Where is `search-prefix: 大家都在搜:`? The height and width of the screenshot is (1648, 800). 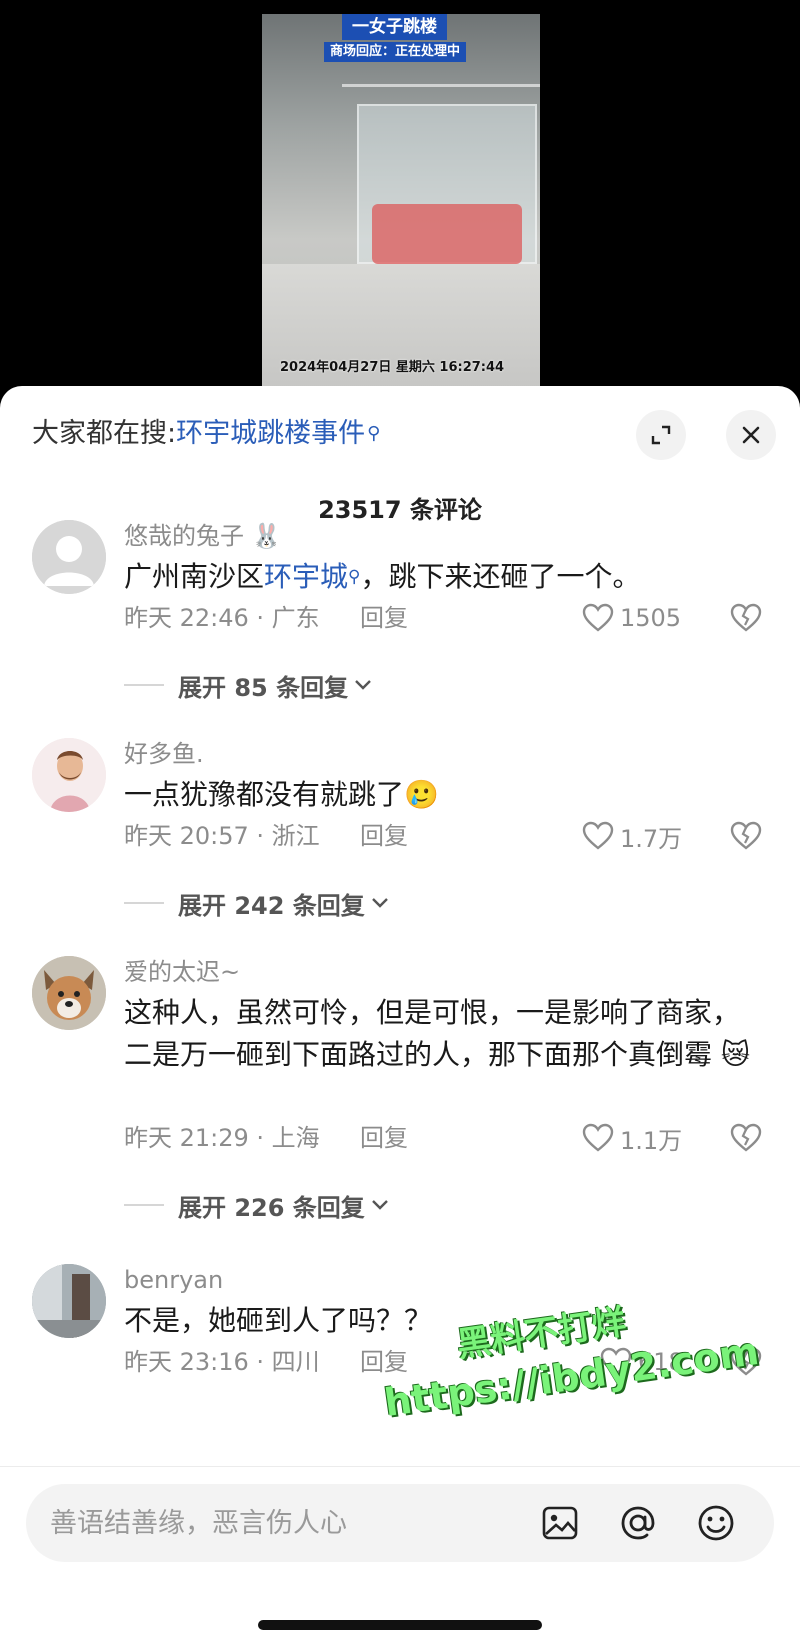 search-prefix: 大家都在搜: is located at coordinates (104, 433).